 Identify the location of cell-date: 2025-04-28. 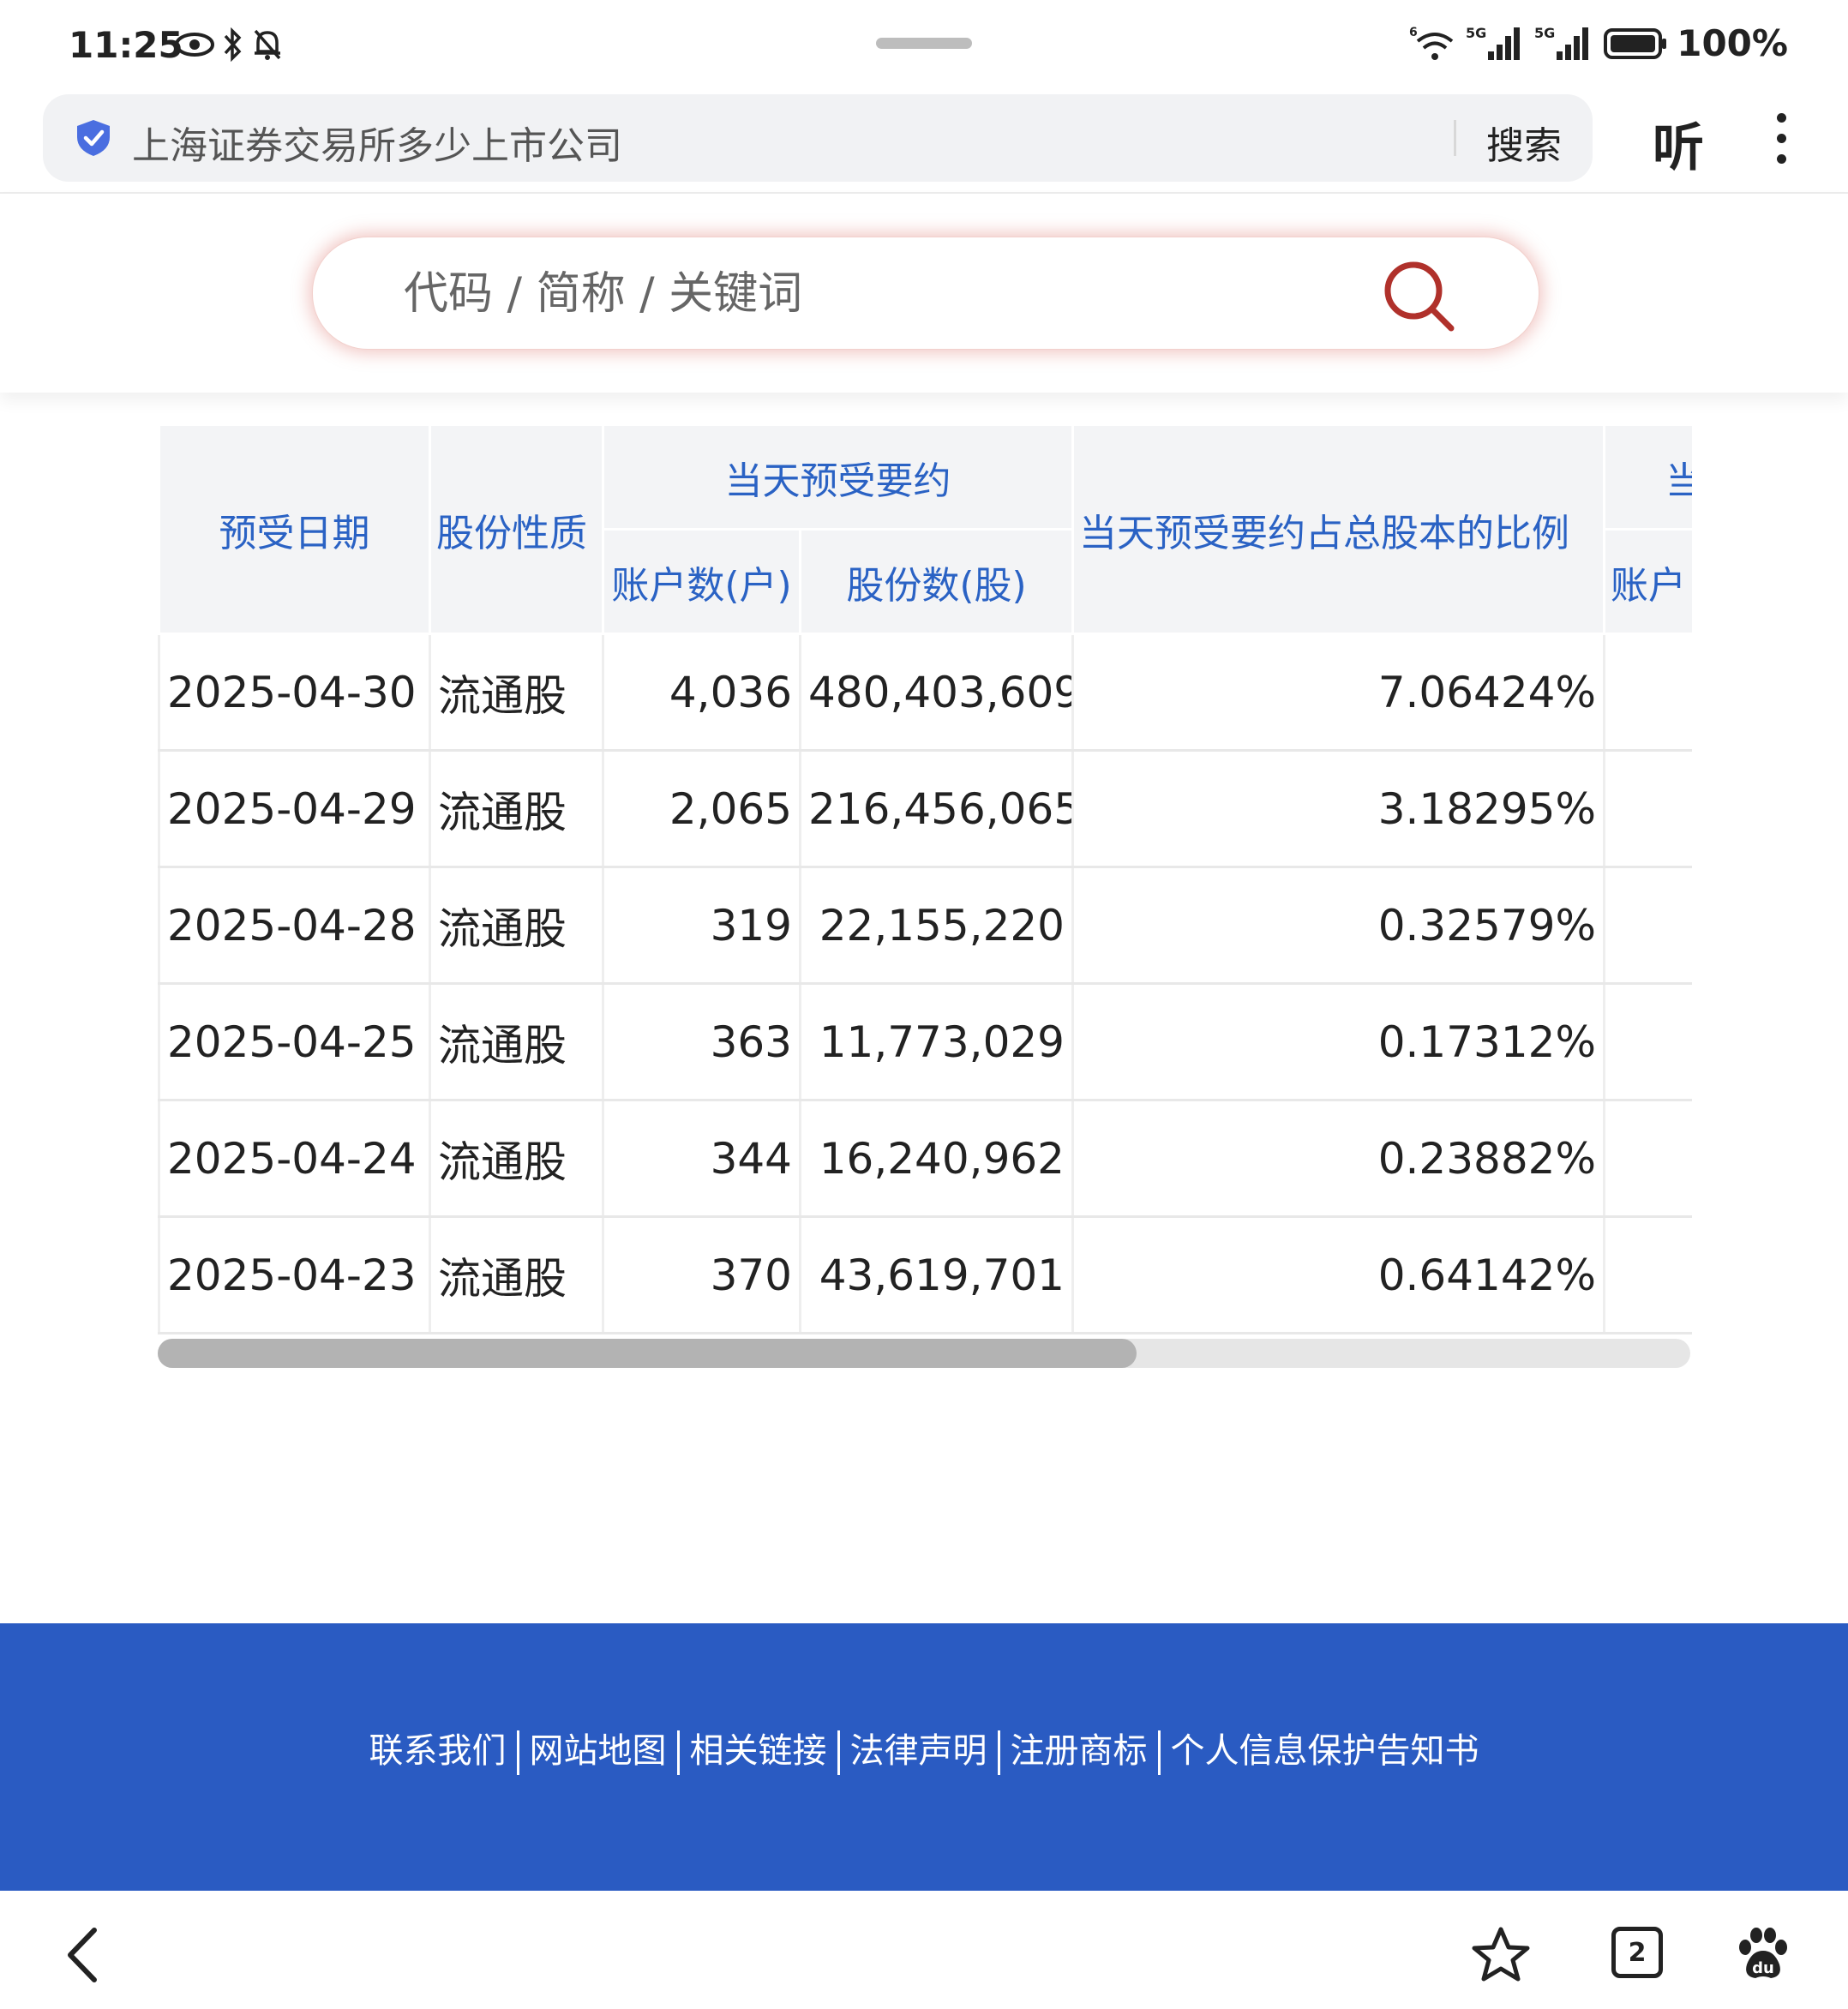
(294, 926).